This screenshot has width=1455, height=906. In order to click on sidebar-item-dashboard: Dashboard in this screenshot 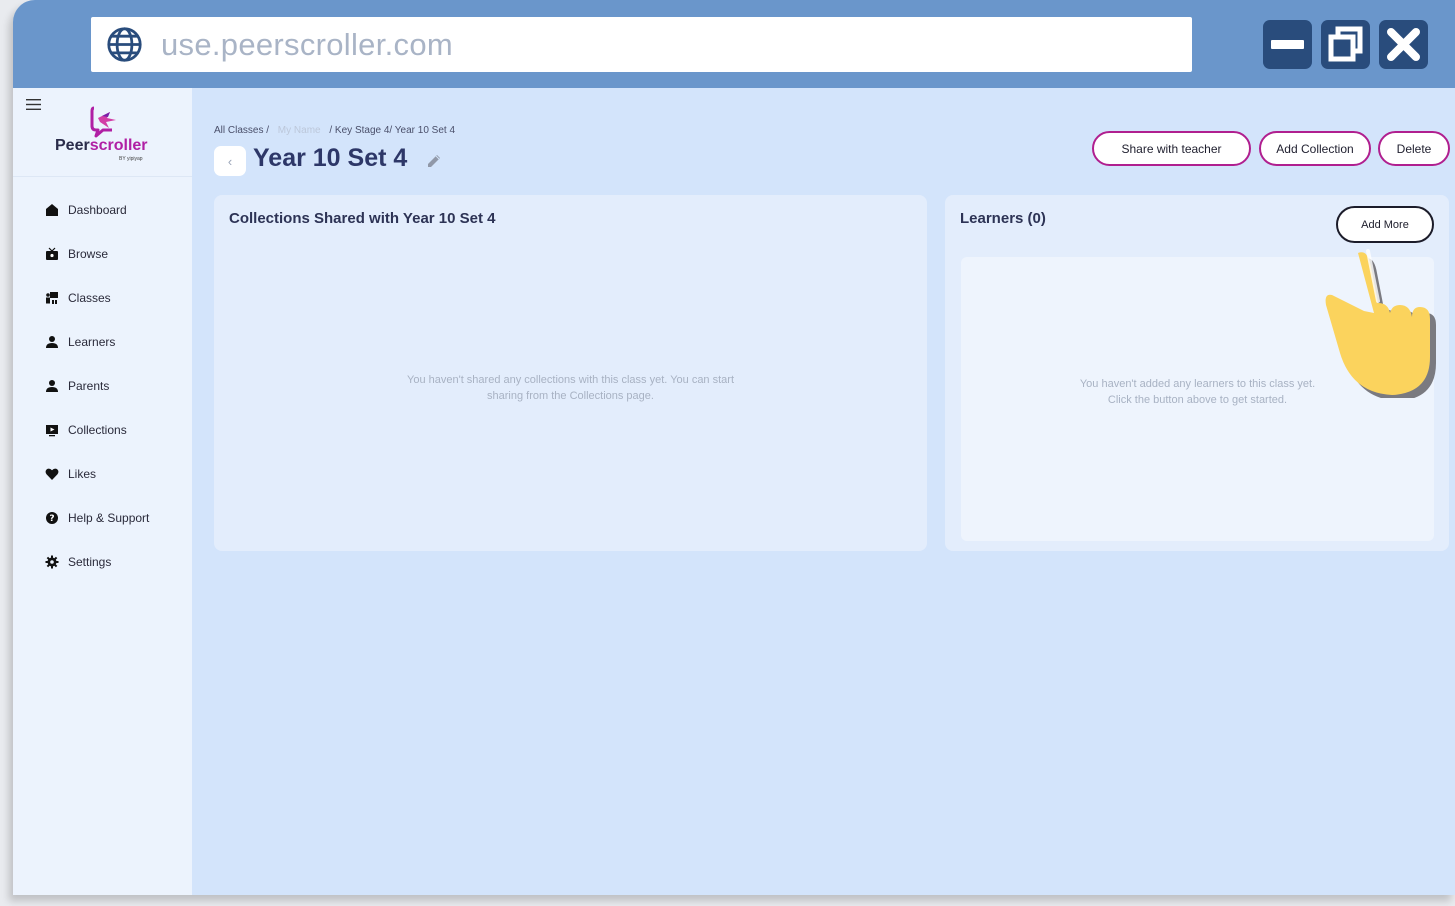, I will do `click(86, 210)`.